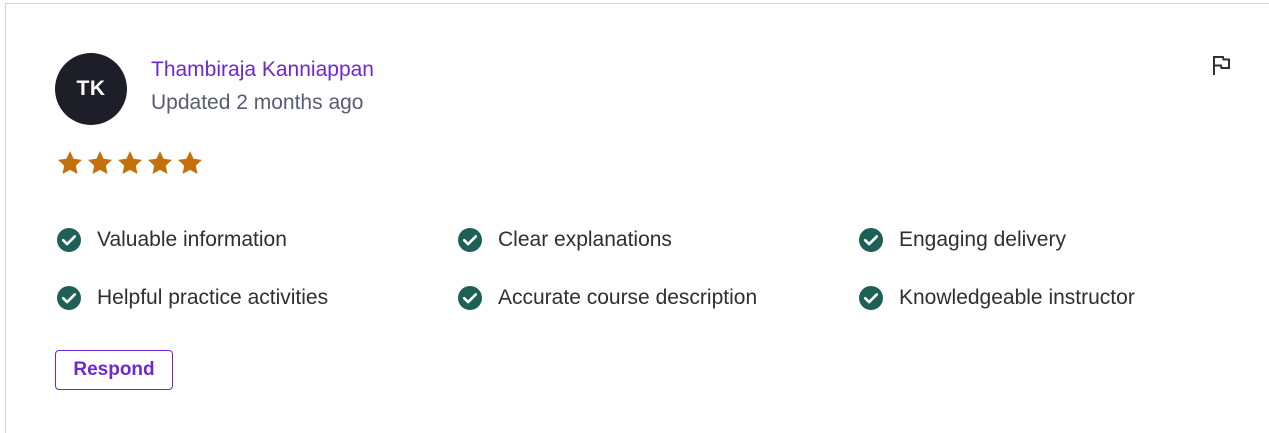 The image size is (1269, 433). What do you see at coordinates (257, 102) in the screenshot?
I see `review-updated-time: Updated 2 months ago` at bounding box center [257, 102].